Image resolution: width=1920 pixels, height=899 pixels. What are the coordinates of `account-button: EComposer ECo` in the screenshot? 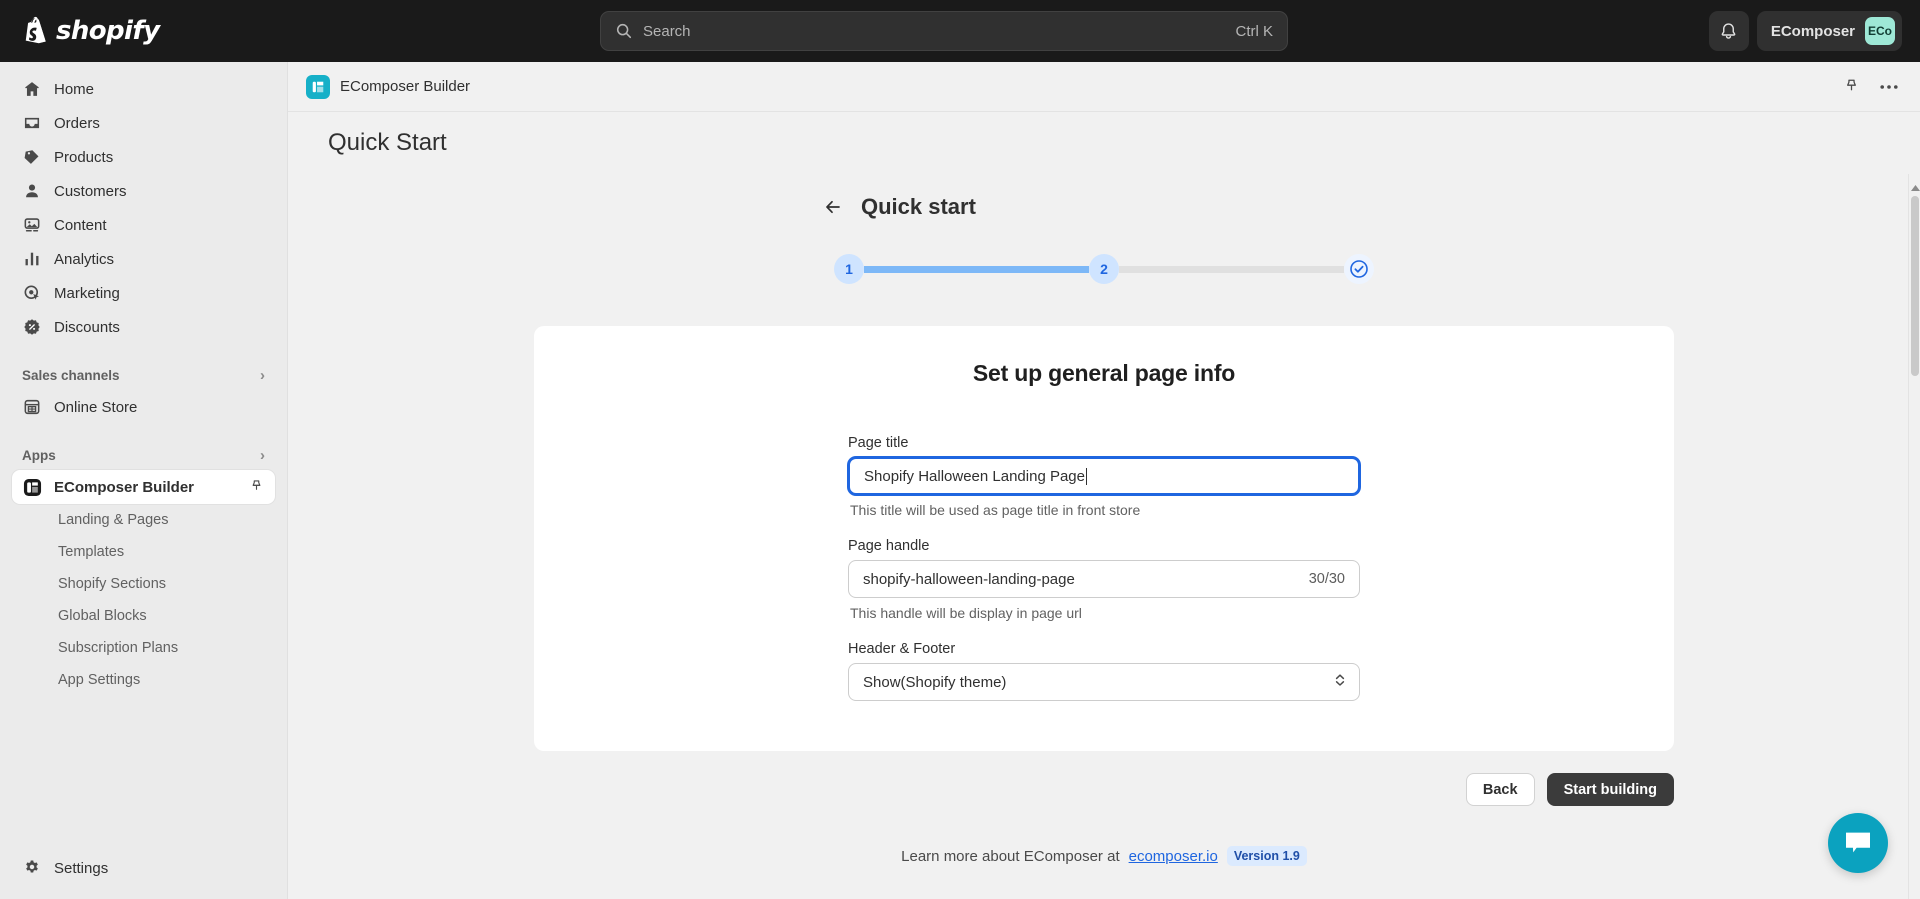 It's located at (1829, 31).